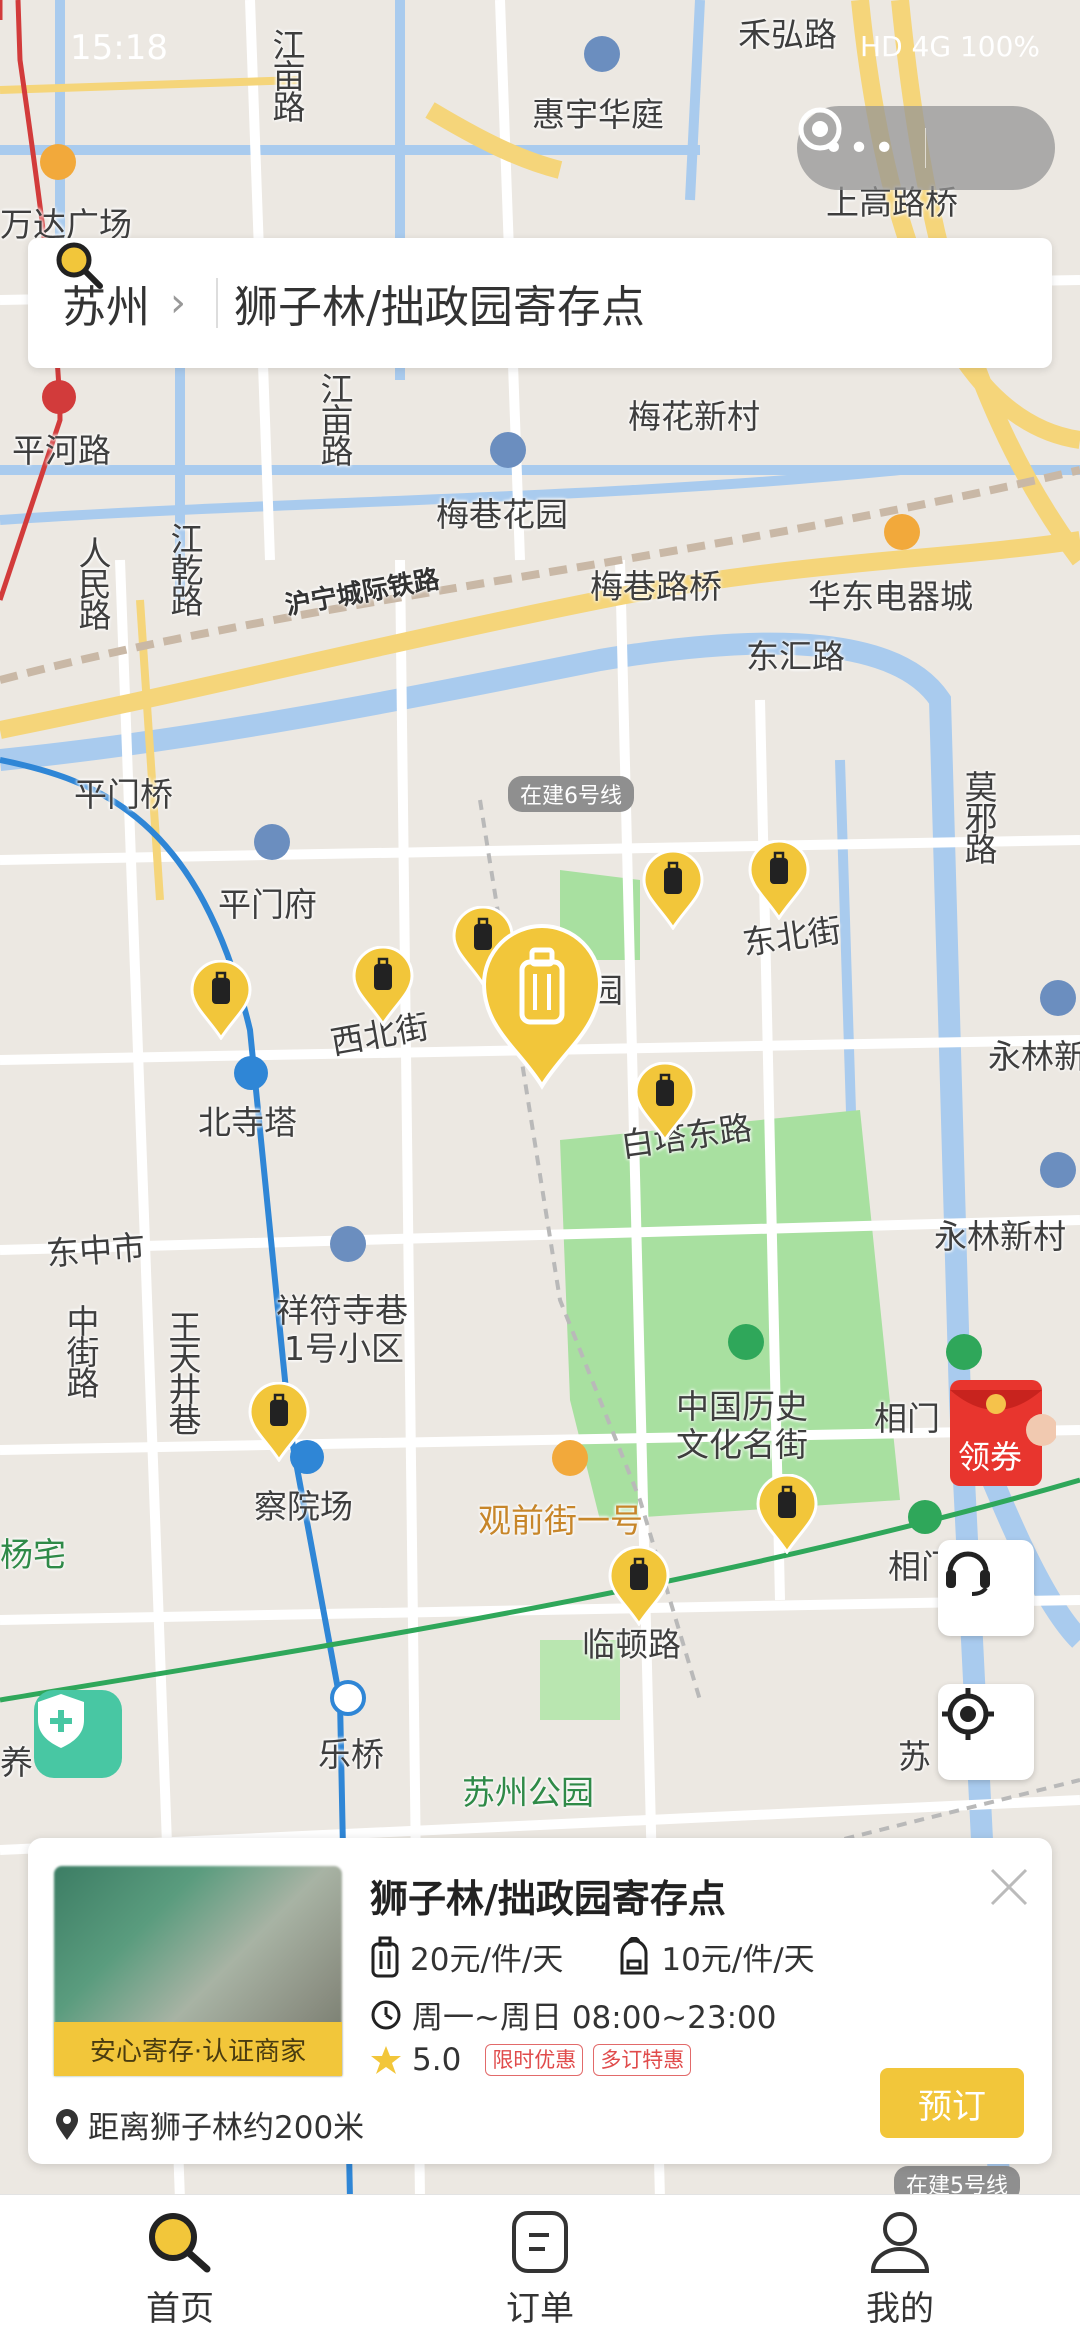 The height and width of the screenshot is (2341, 1080). Describe the element at coordinates (907, 1418) in the screenshot. I see `map-label: 相门` at that location.